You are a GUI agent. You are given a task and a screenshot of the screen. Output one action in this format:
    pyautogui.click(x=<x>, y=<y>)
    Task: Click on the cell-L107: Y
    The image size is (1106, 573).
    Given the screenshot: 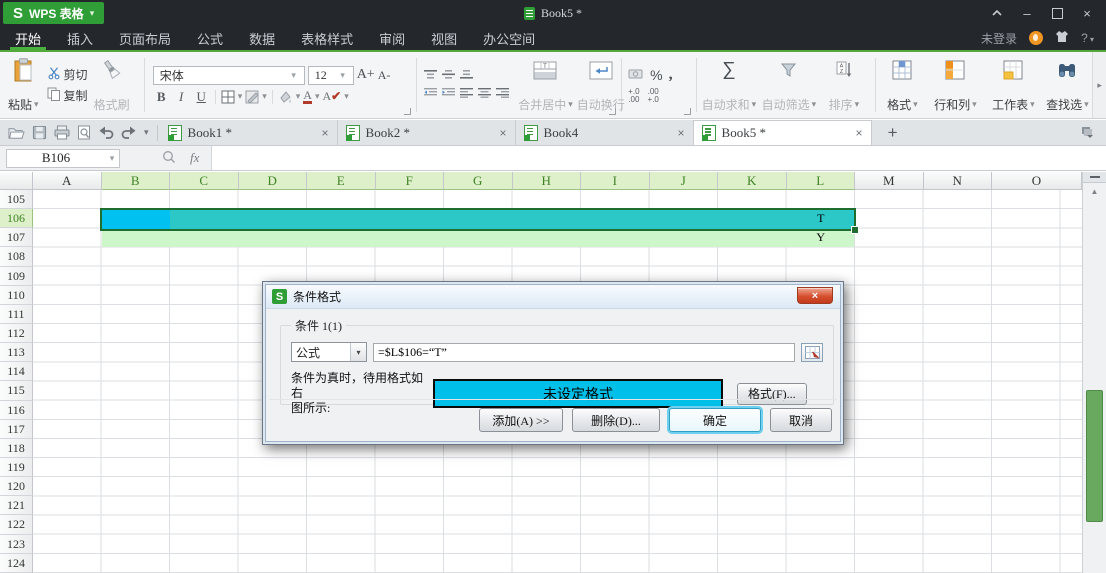 What is the action you would take?
    pyautogui.click(x=821, y=237)
    